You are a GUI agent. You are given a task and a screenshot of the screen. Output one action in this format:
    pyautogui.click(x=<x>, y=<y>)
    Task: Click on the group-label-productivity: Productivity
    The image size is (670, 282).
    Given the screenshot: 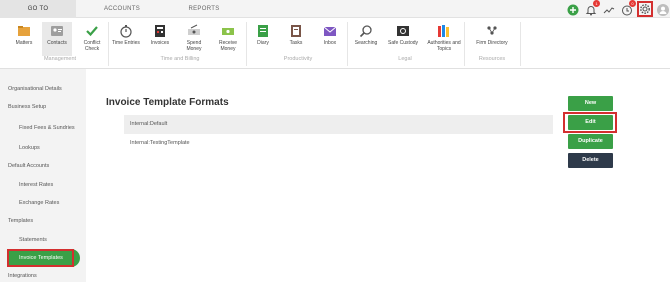 What is the action you would take?
    pyautogui.click(x=298, y=59)
    